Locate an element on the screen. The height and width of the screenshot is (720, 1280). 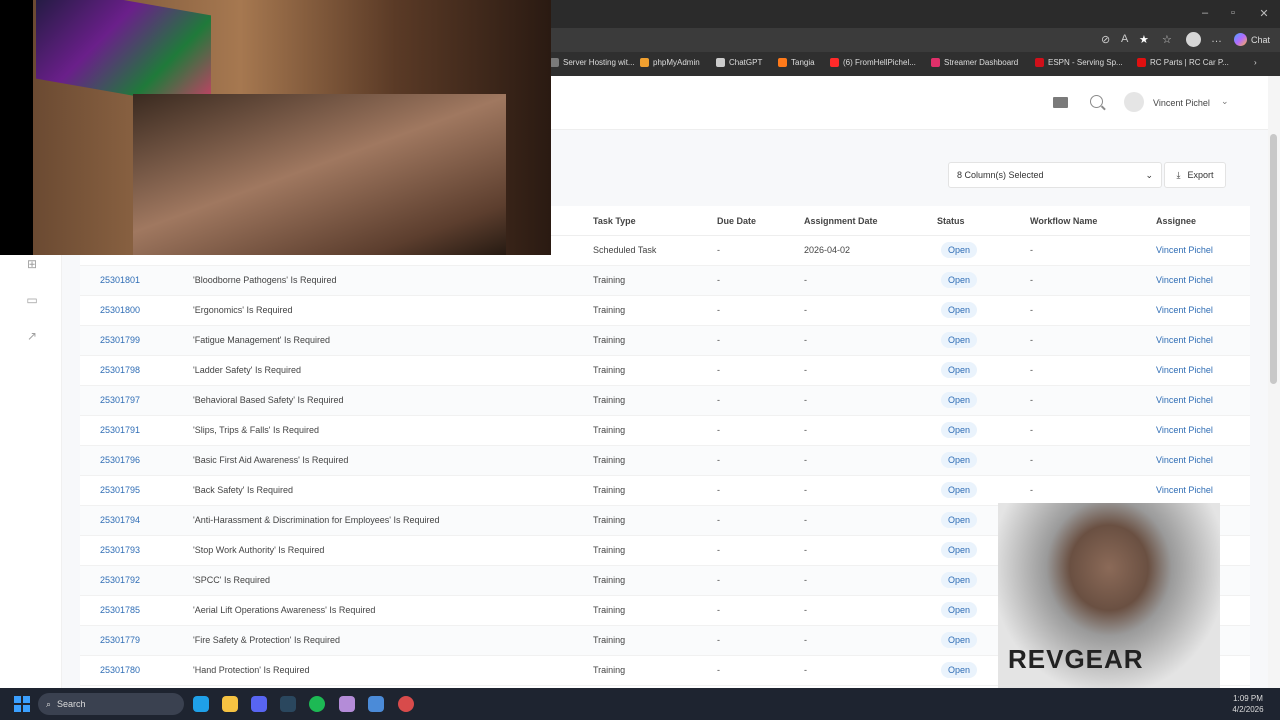
workflow-name: - is located at coordinates (1031, 430).